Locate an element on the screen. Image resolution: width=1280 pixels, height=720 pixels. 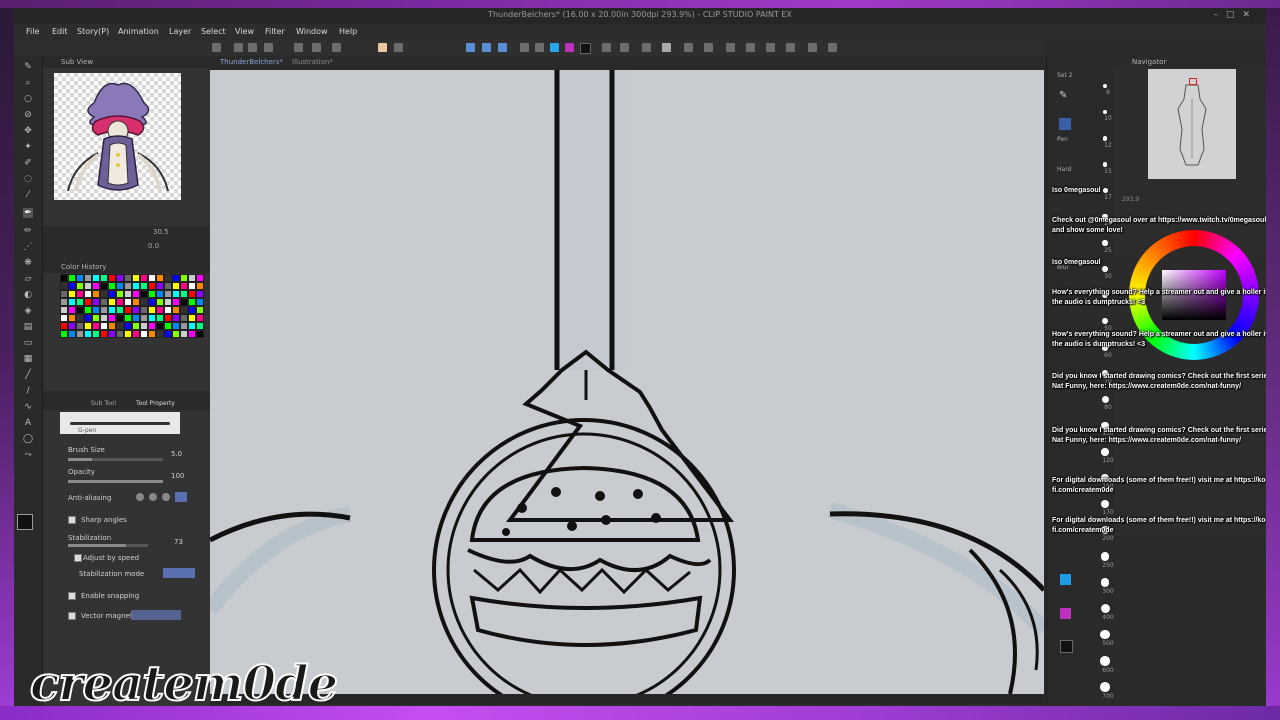
clear-icon is located at coordinates (336, 47).